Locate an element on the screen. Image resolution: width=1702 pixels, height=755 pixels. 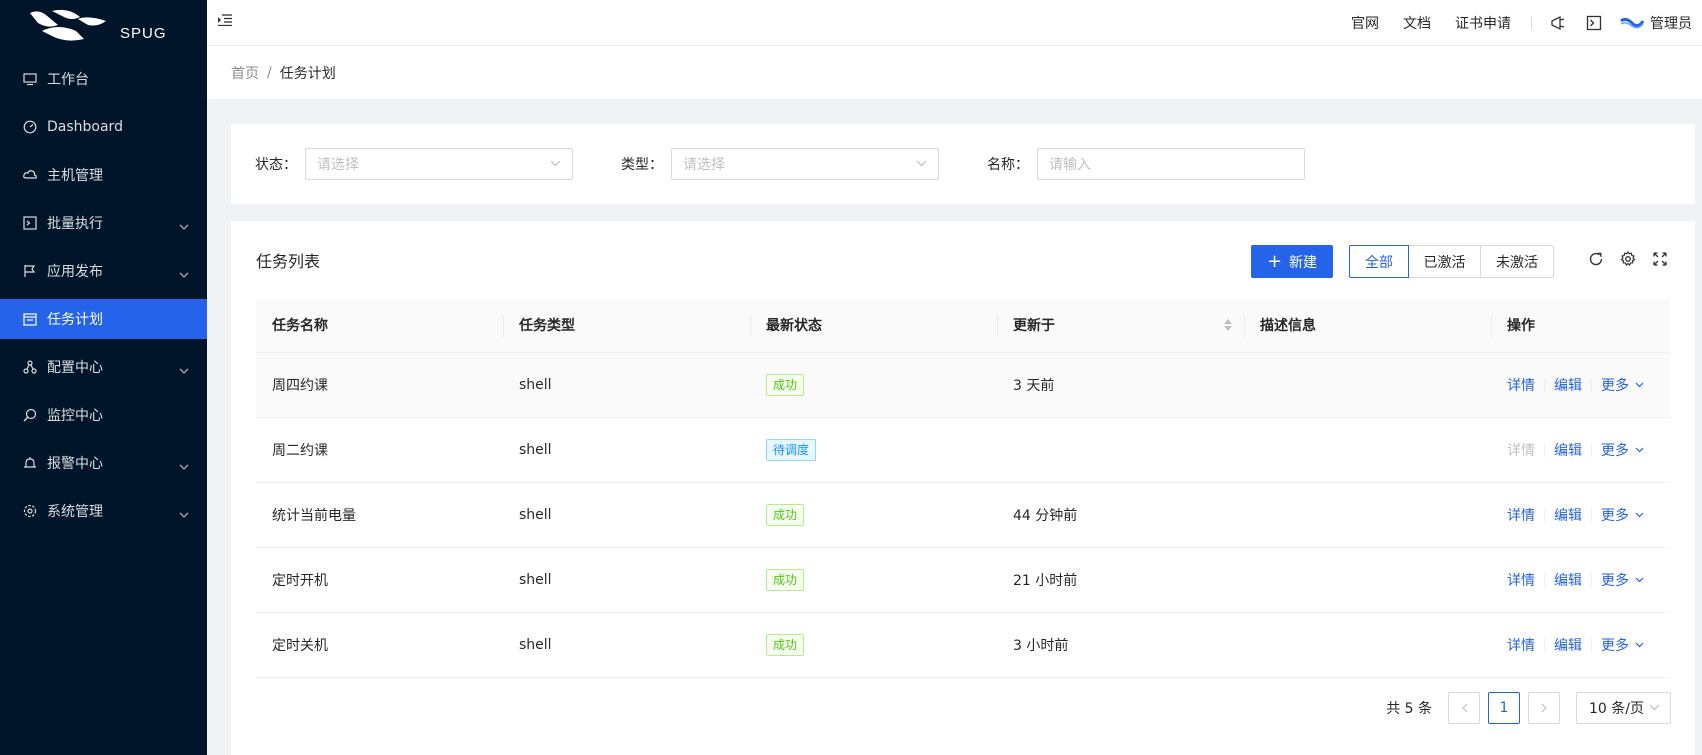
name-input: 请输入 is located at coordinates (1171, 164).